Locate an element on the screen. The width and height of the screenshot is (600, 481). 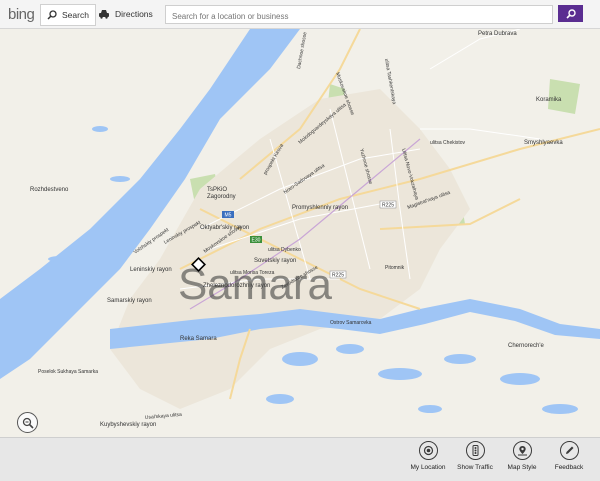
map-style-icon is located at coordinates (522, 450).